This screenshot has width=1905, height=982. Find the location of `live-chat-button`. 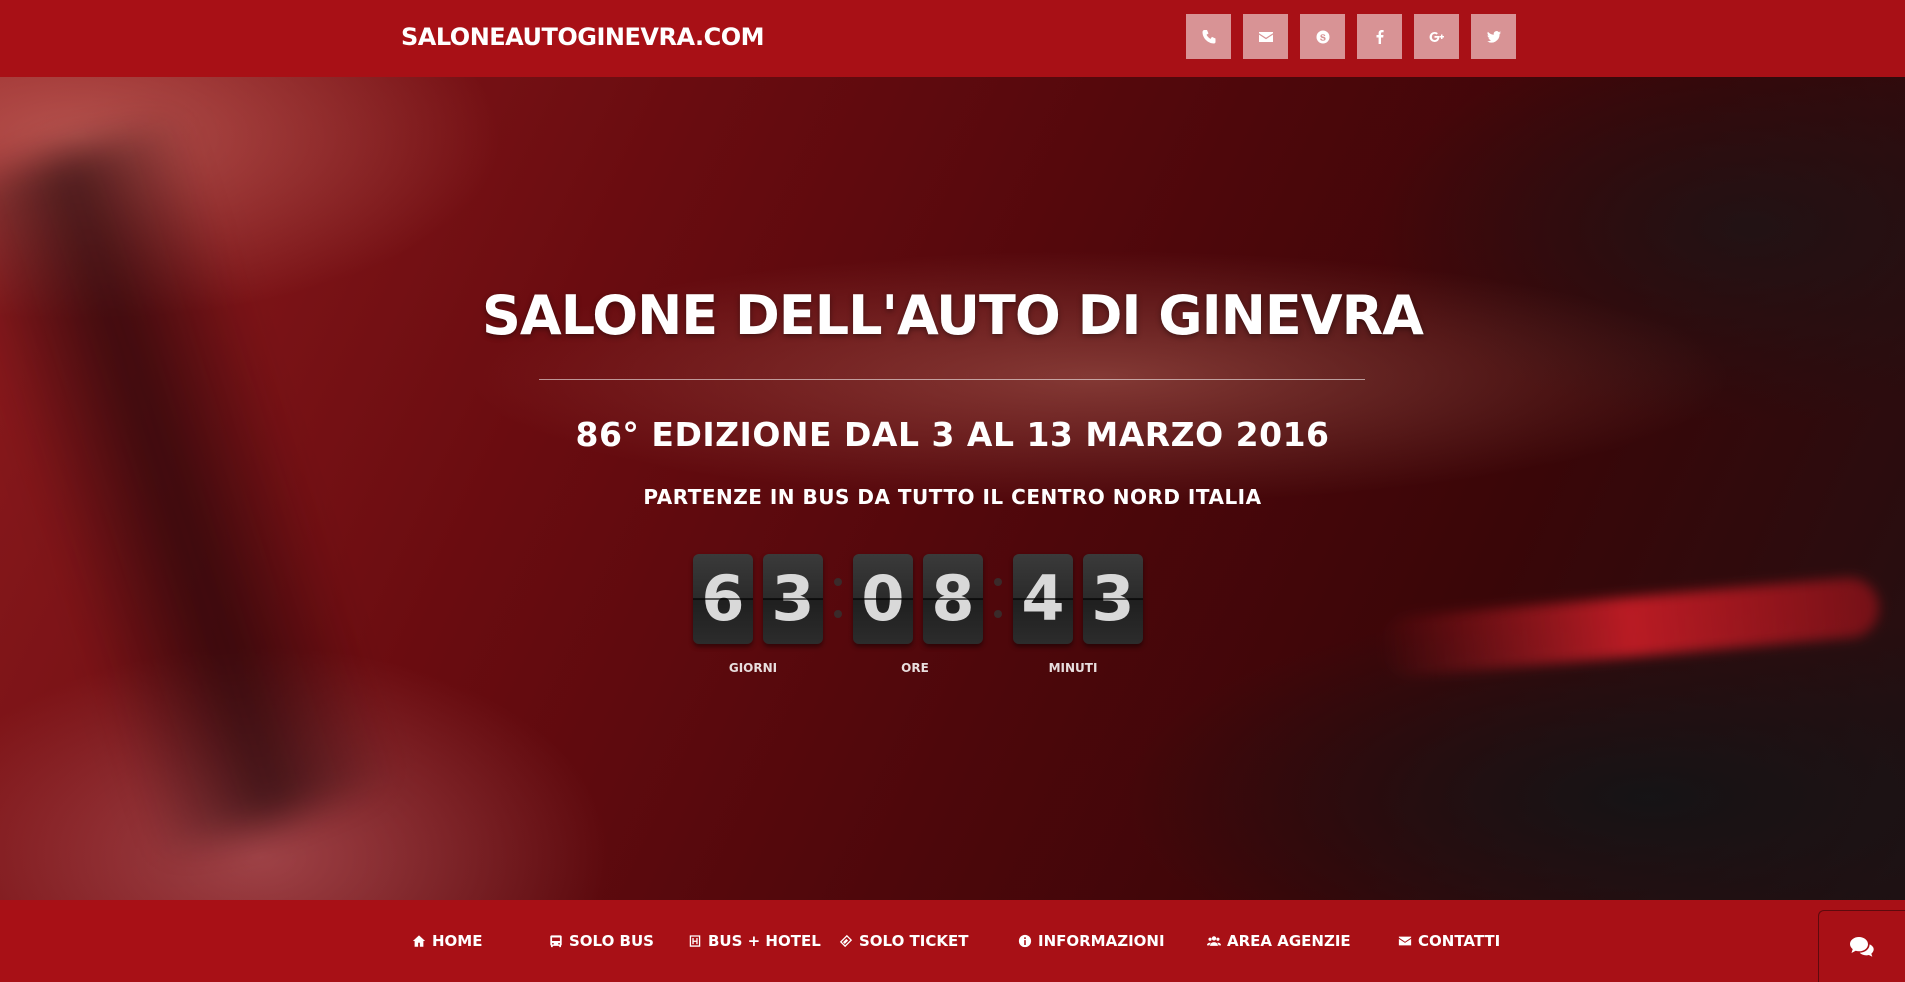

live-chat-button is located at coordinates (1861, 946).